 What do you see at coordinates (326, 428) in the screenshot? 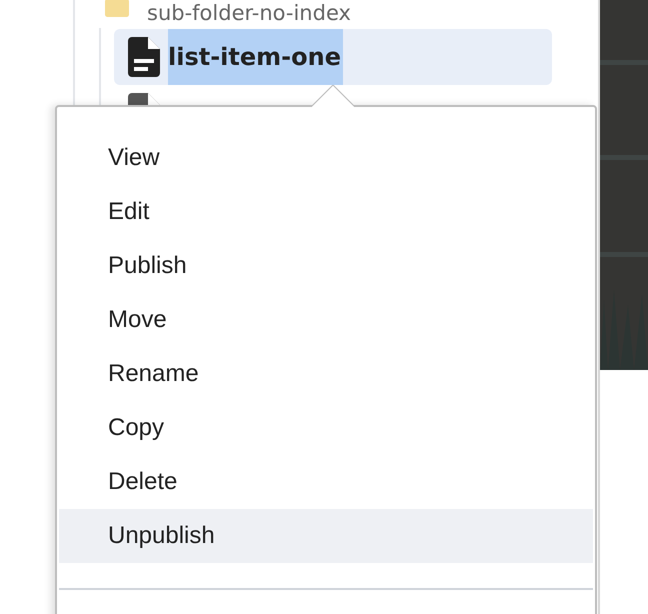
I see `menu-item: Copy` at bounding box center [326, 428].